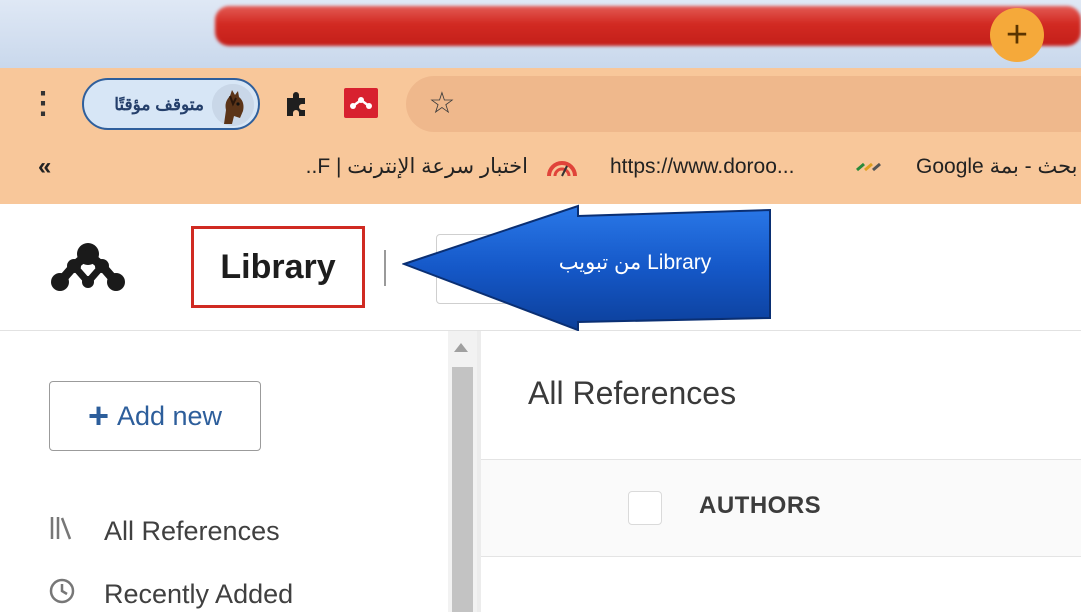 Image resolution: width=1081 pixels, height=614 pixels. Describe the element at coordinates (297, 104) in the screenshot. I see `extensions-puzzle-icon` at that location.